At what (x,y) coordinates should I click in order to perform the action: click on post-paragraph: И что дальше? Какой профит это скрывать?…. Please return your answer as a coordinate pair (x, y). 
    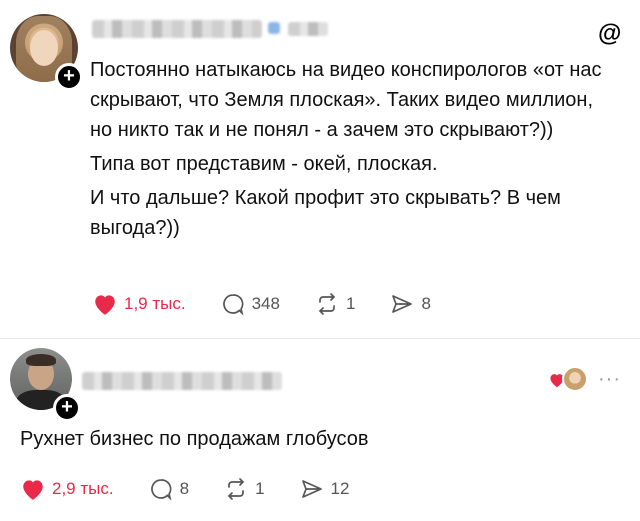
    Looking at the image, I should click on (325, 213).